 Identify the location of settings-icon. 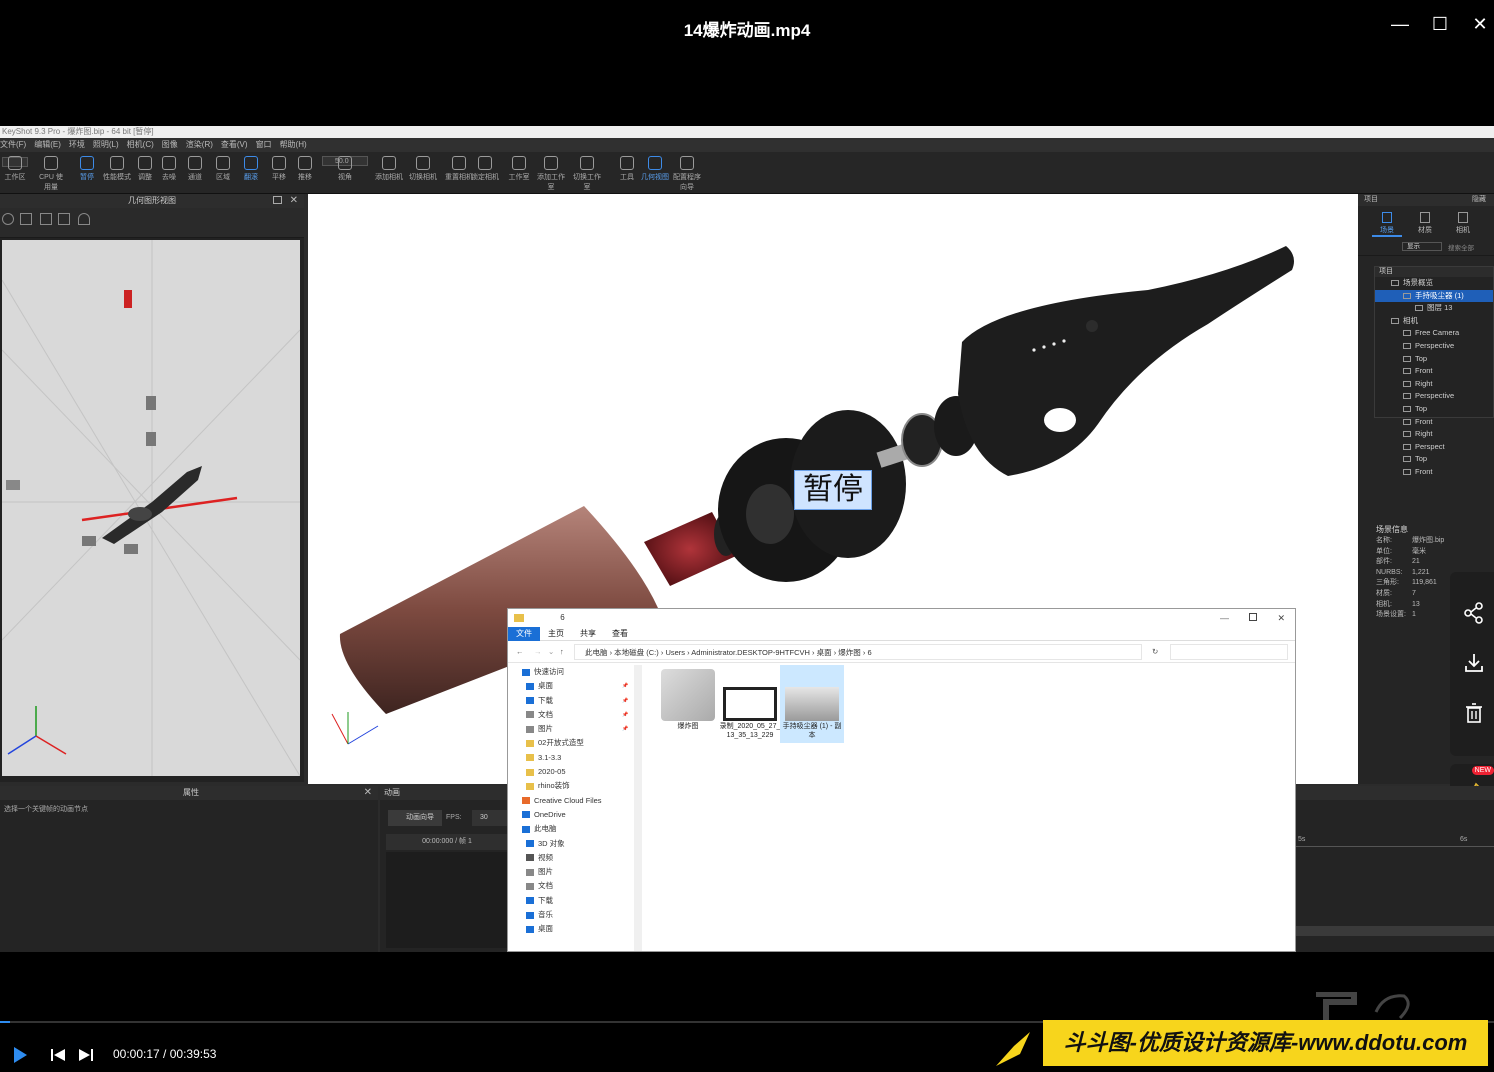
(8, 219).